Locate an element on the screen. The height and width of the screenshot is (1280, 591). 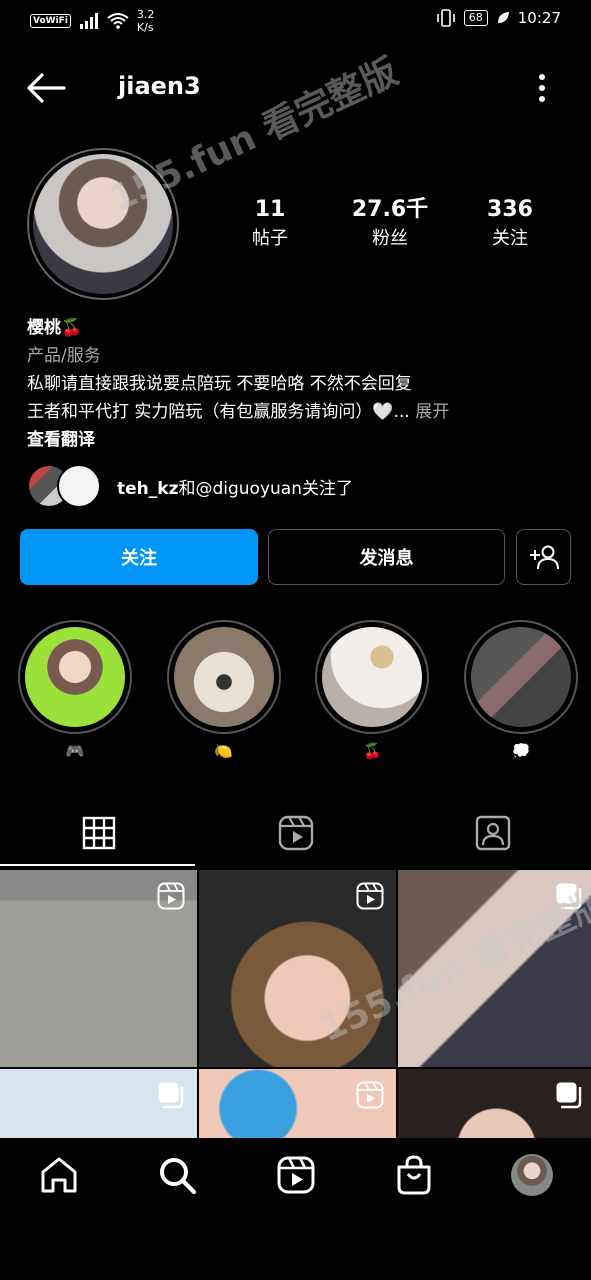
highlight-item: 🎮 is located at coordinates (75, 692).